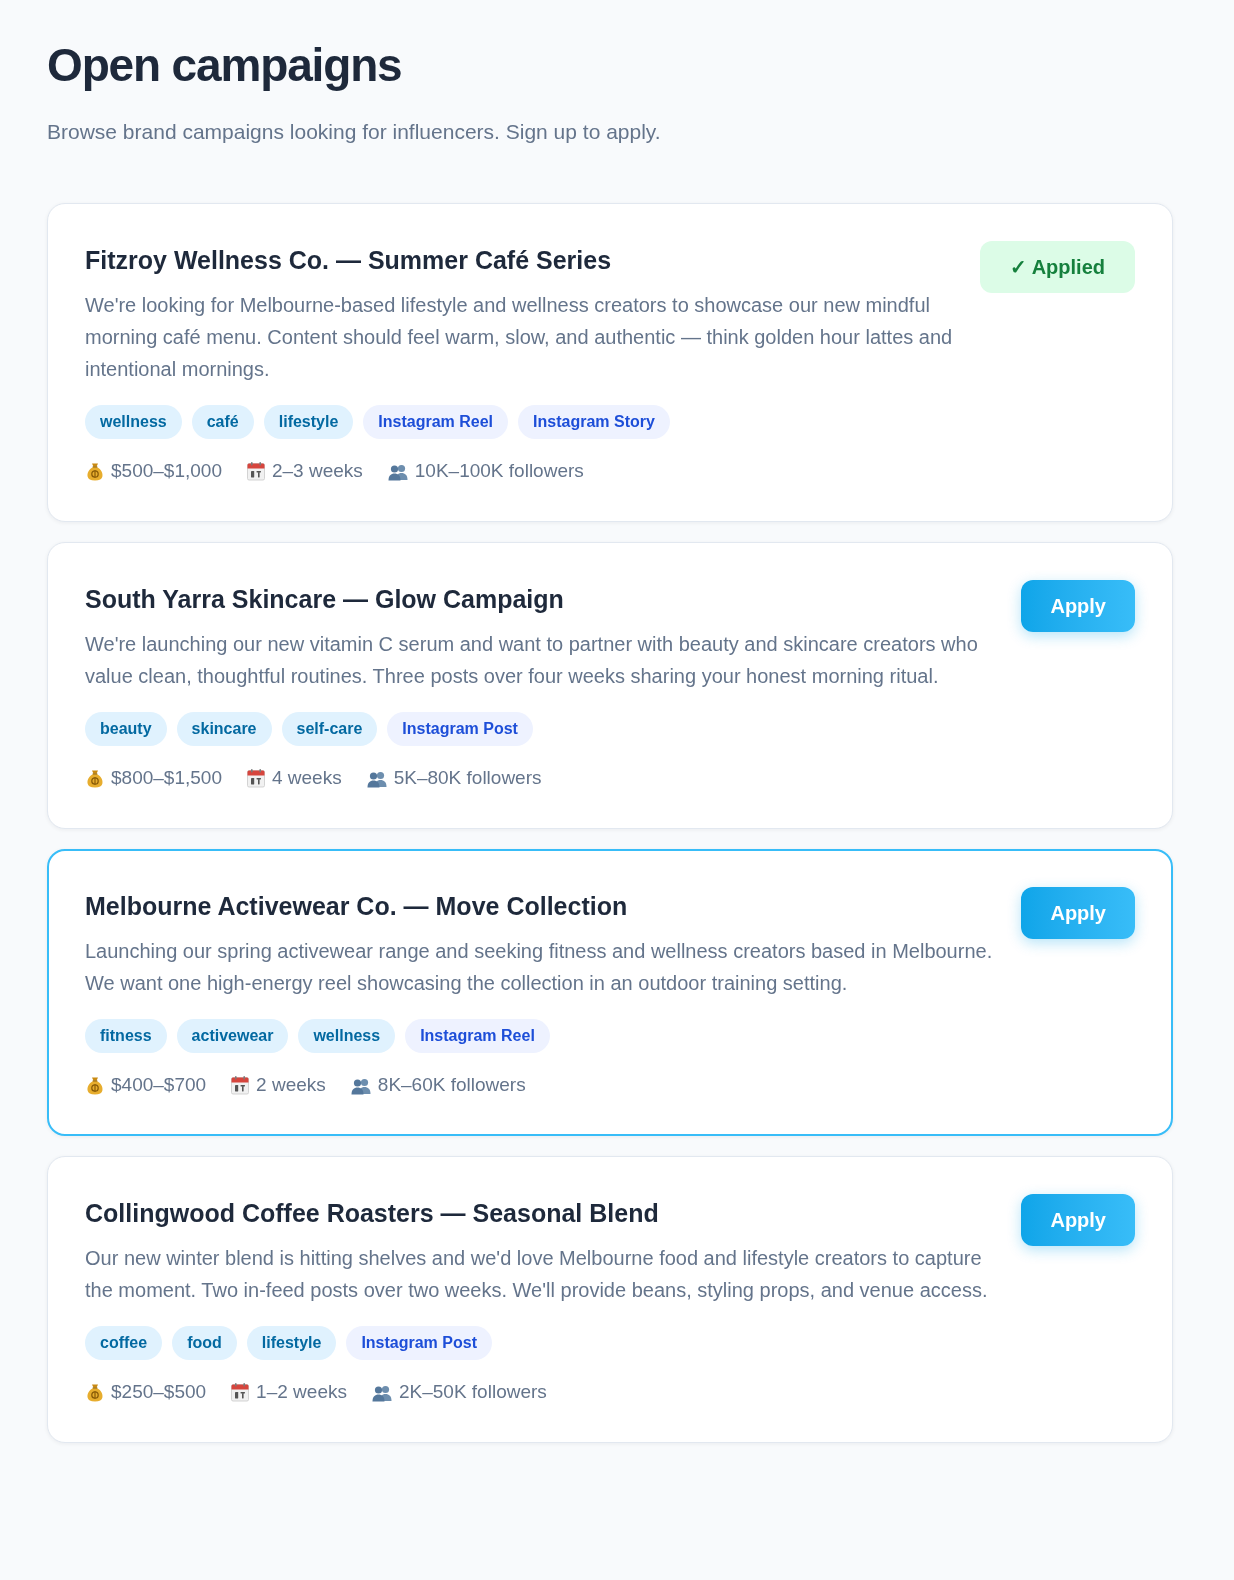 This screenshot has height=1580, width=1234. Describe the element at coordinates (594, 422) in the screenshot. I see `format-tag: Instagram Story` at that location.